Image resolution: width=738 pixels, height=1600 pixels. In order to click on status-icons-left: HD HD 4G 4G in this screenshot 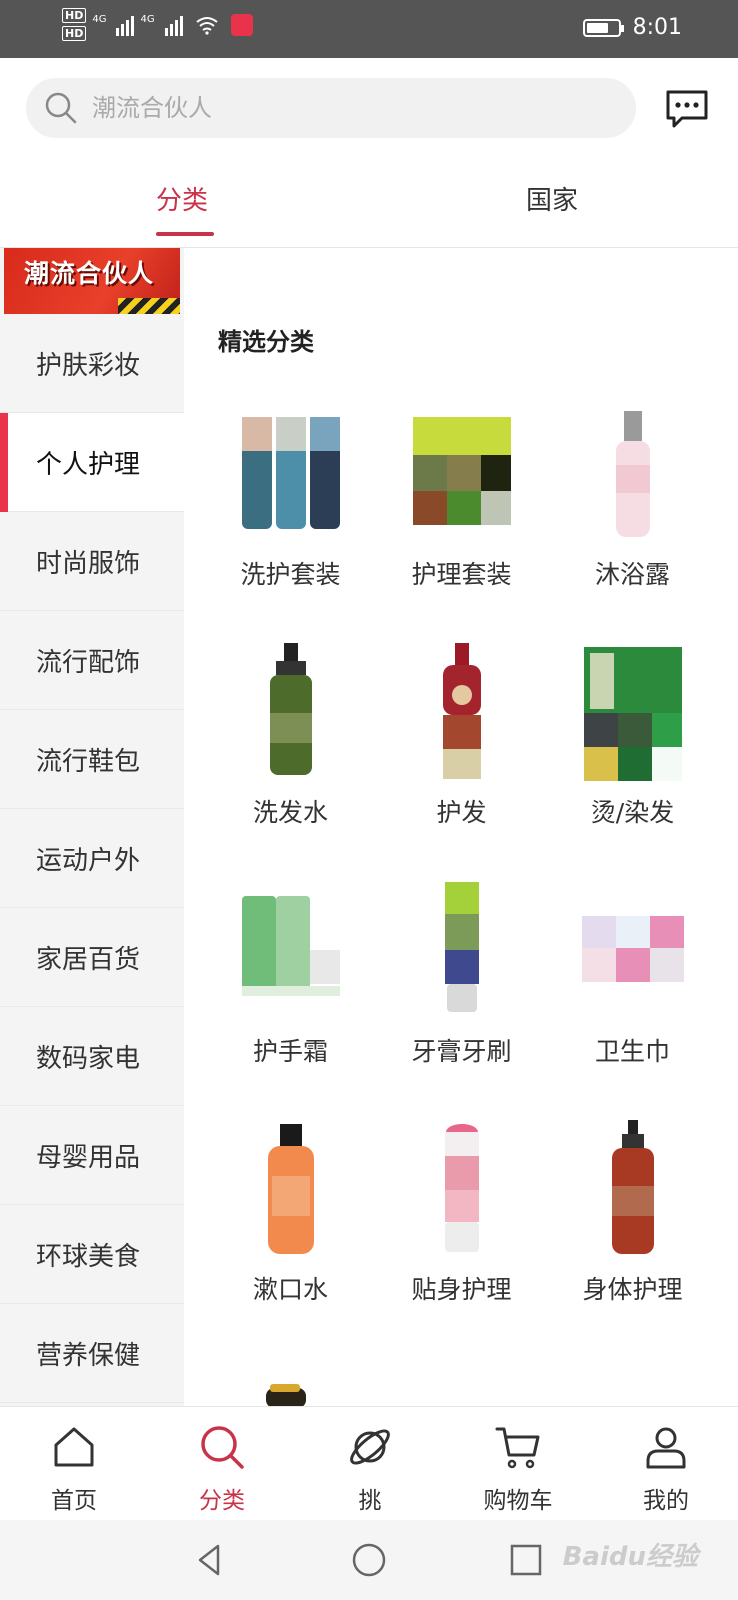, I will do `click(157, 24)`.